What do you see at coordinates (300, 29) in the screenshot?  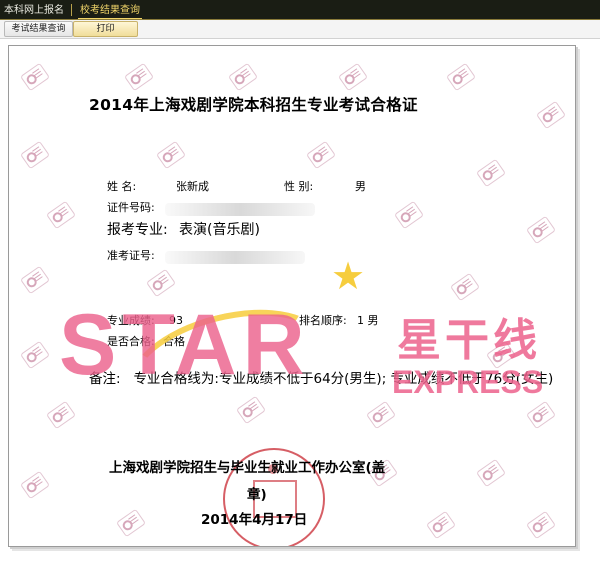 I see `sub-toolbar: 考试结果查询 打印` at bounding box center [300, 29].